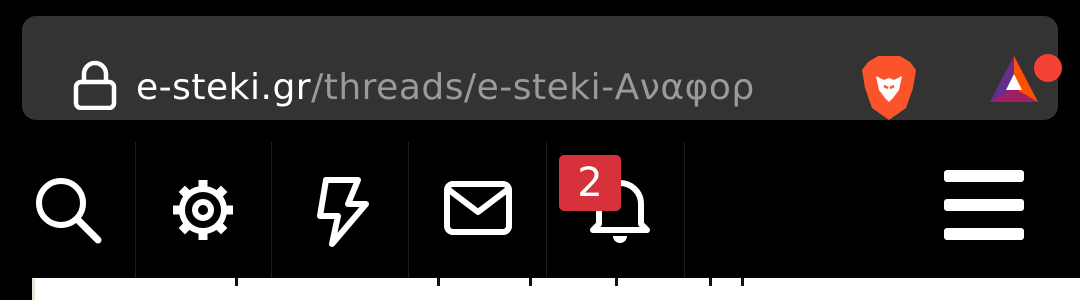  What do you see at coordinates (95, 85) in the screenshot?
I see `lock-icon` at bounding box center [95, 85].